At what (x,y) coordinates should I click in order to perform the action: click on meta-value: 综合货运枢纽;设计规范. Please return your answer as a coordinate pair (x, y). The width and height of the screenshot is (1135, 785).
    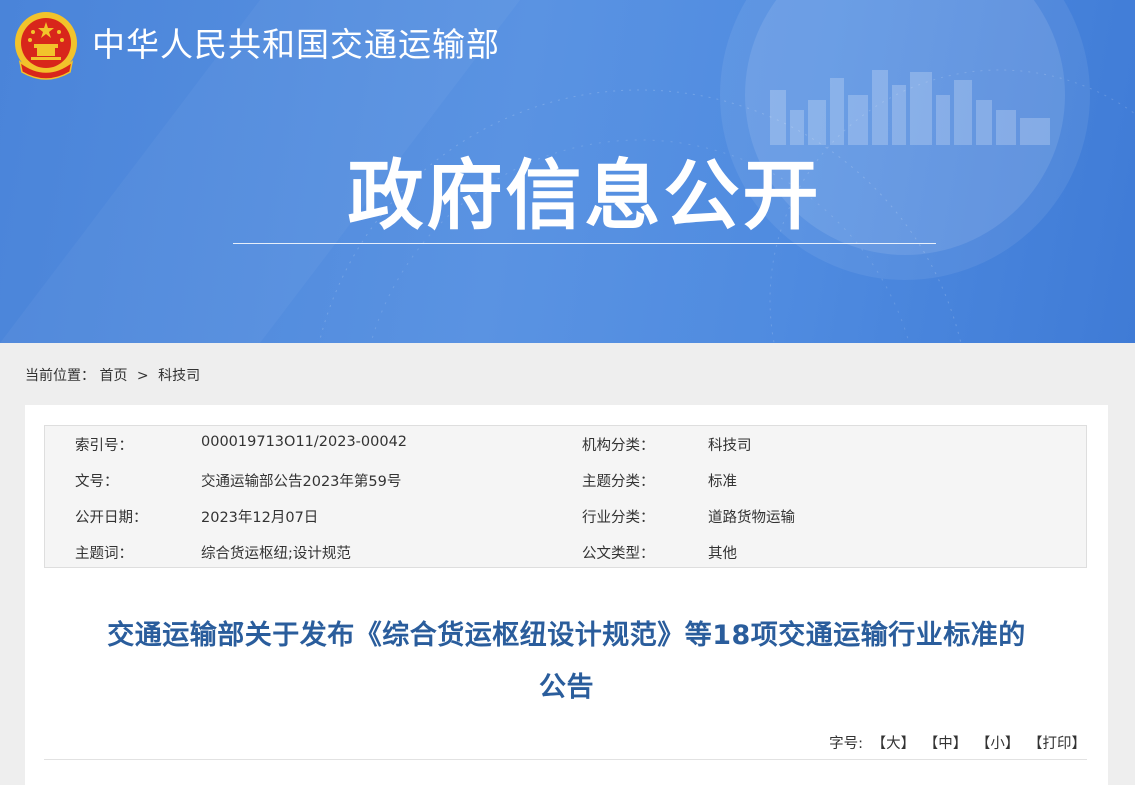
    Looking at the image, I should click on (276, 554).